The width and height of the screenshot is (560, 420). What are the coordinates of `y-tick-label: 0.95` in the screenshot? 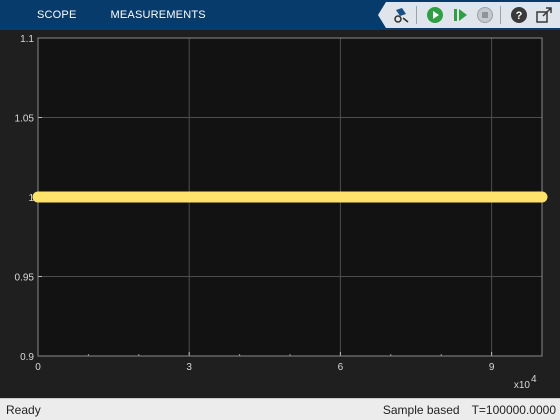 It's located at (25, 278).